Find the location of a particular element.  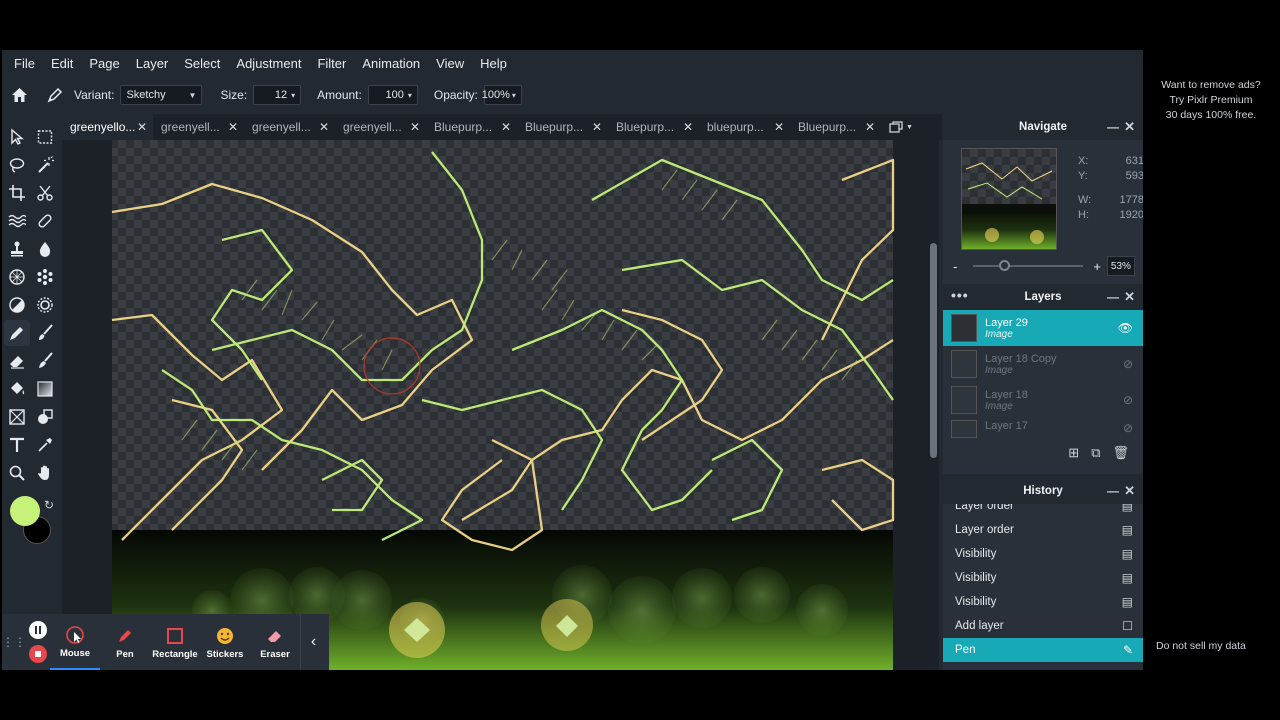

marquee-tool-icon is located at coordinates (45, 137).